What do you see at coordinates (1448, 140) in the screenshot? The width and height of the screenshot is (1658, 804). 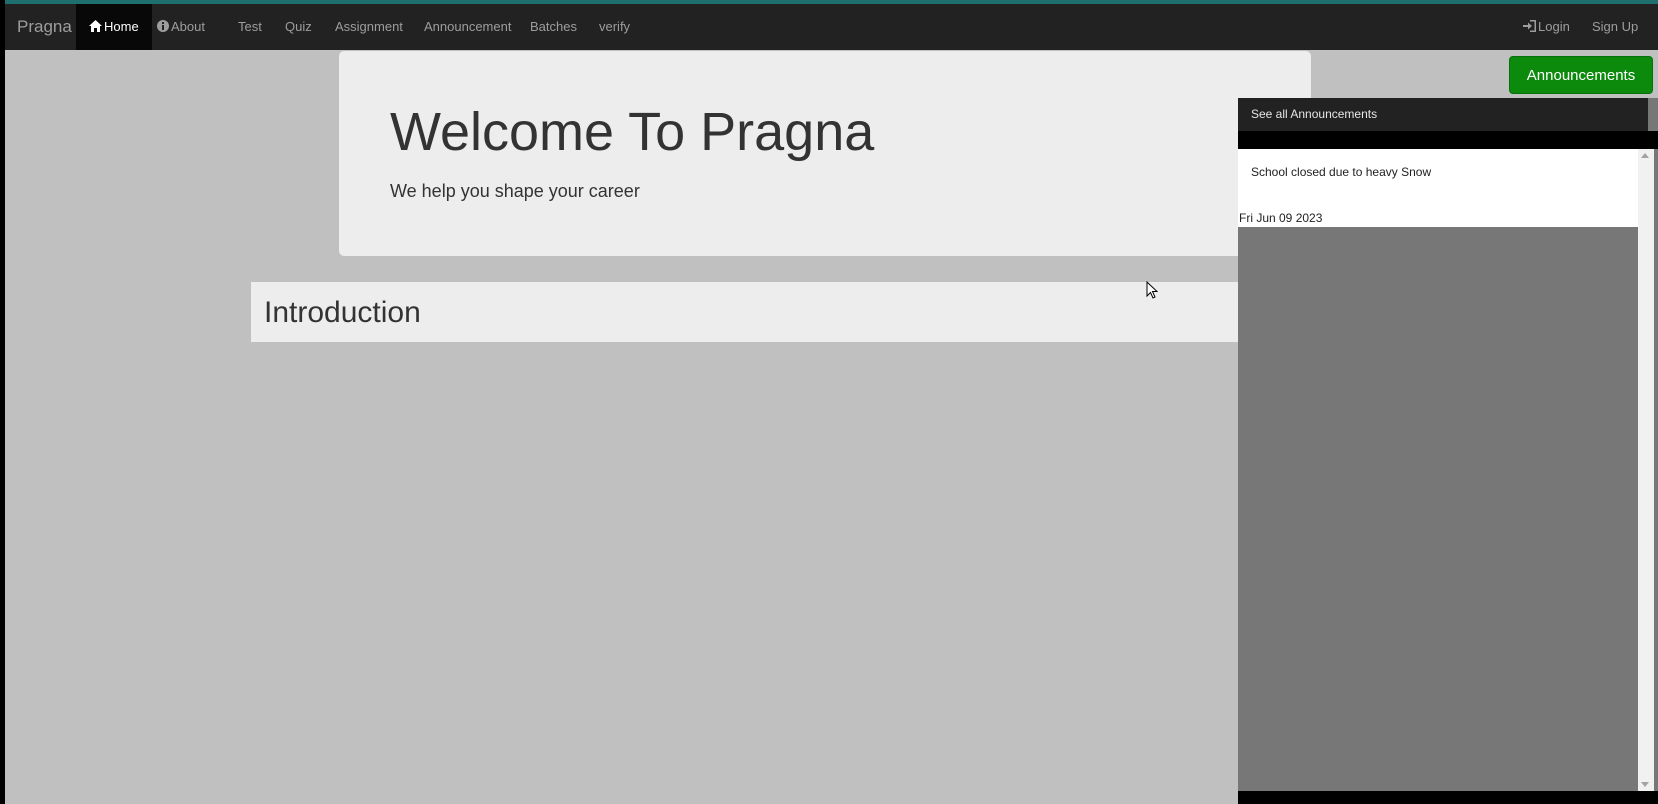 I see `panel-divider` at bounding box center [1448, 140].